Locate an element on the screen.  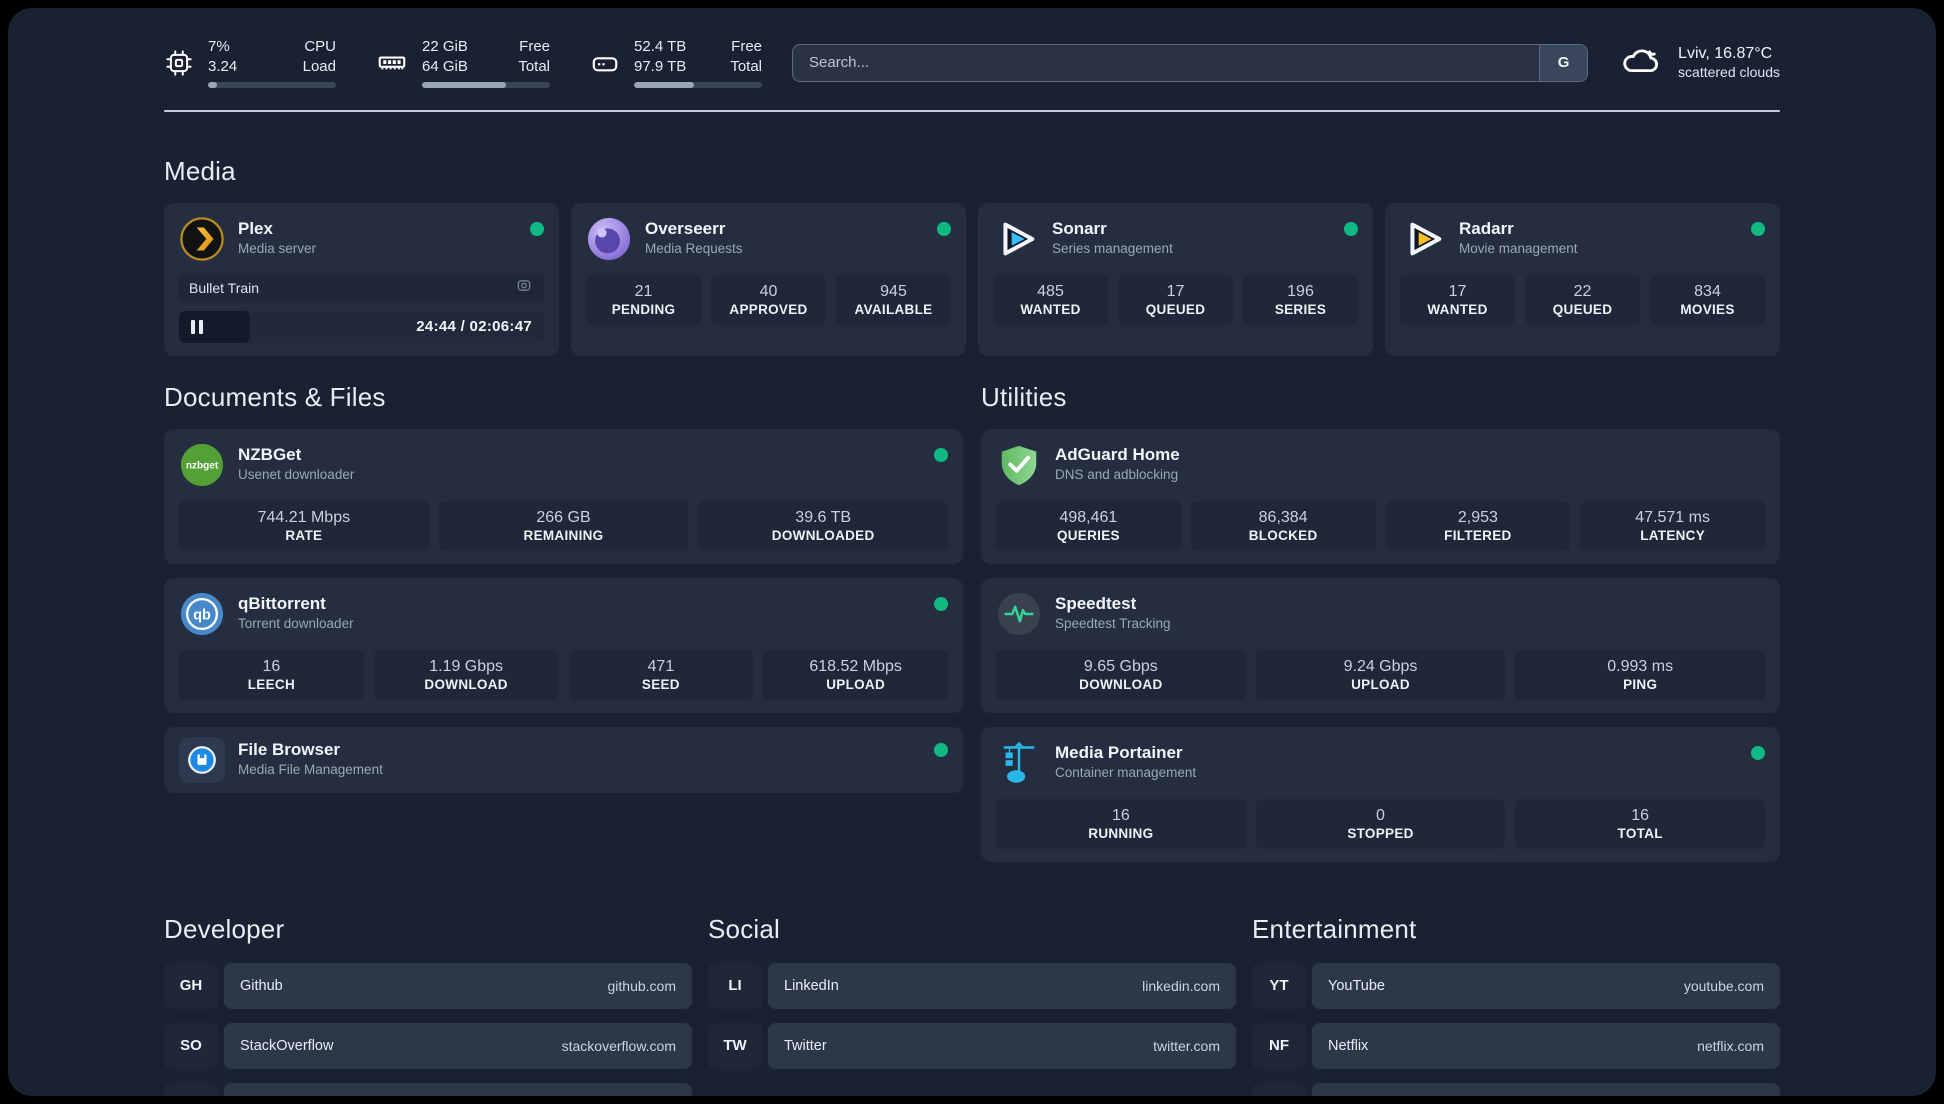
bookmark-abbr: RE is located at coordinates (1279, 1089).